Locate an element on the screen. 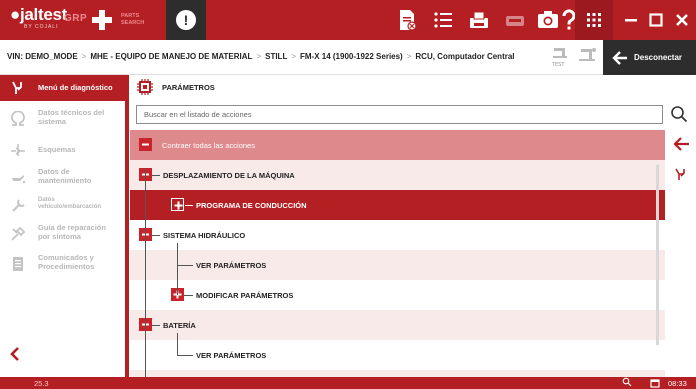 The width and height of the screenshot is (696, 389). search-icon is located at coordinates (679, 114).